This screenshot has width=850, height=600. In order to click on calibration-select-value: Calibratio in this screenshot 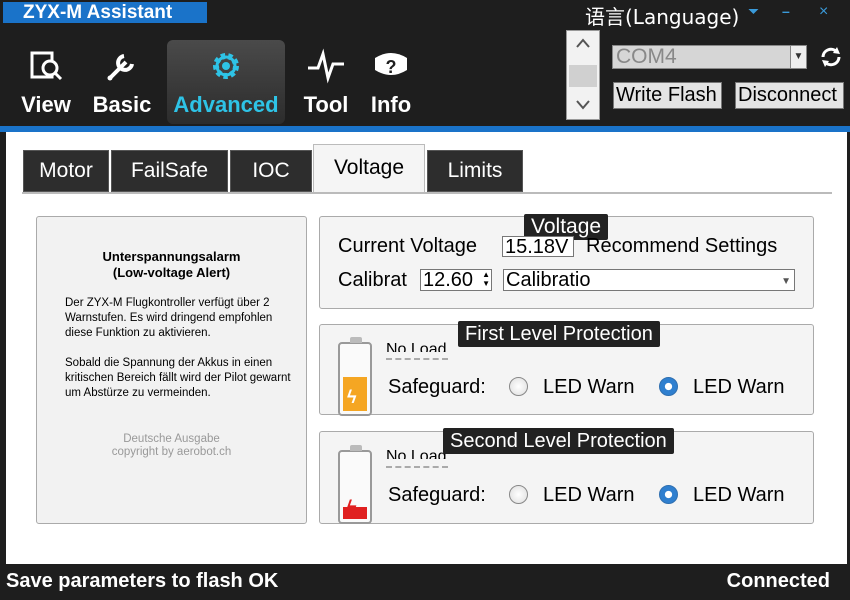, I will do `click(548, 280)`.